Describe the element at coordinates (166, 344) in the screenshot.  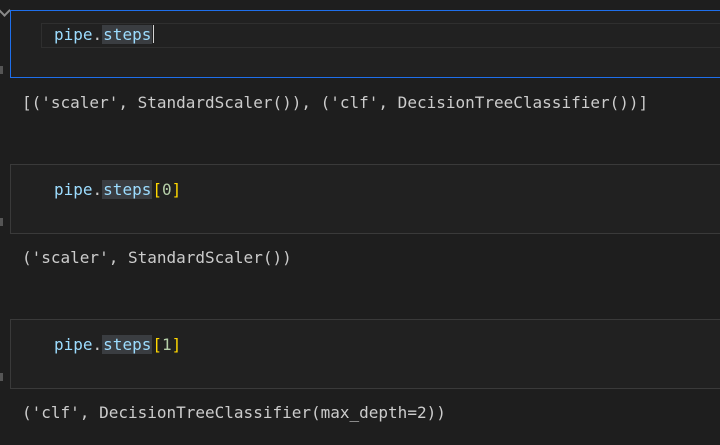
I see `code-index: 1` at that location.